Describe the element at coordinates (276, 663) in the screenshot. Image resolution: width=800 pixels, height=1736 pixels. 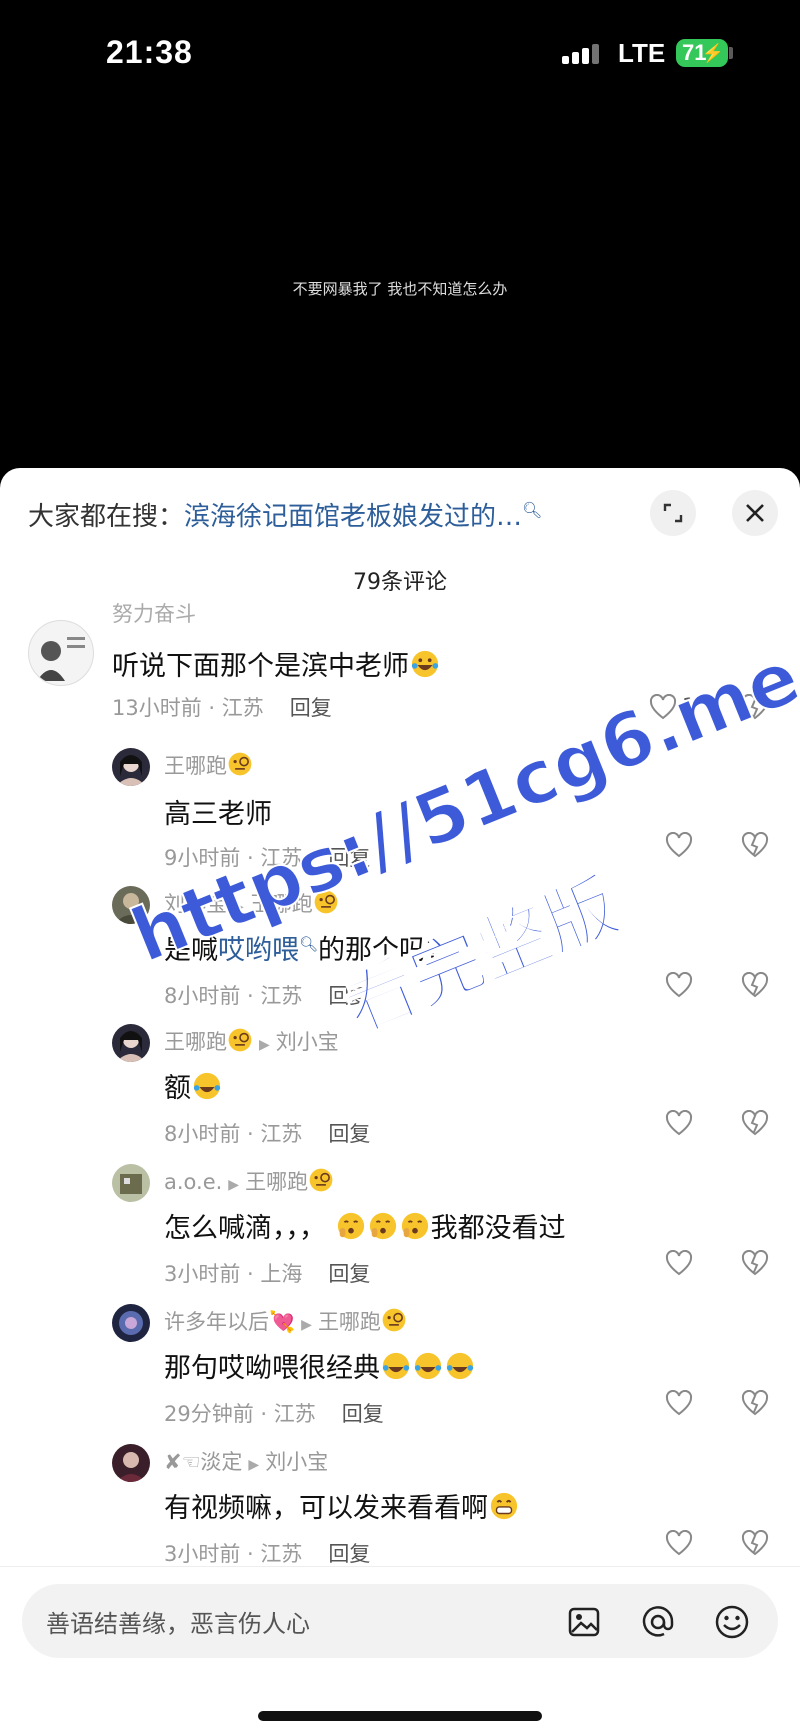
I see `comment-text: 听说下面那个是滨中老师` at that location.